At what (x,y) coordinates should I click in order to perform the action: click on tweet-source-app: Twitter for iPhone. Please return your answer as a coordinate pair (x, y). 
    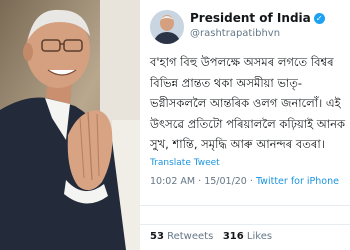
    Looking at the image, I should click on (297, 181).